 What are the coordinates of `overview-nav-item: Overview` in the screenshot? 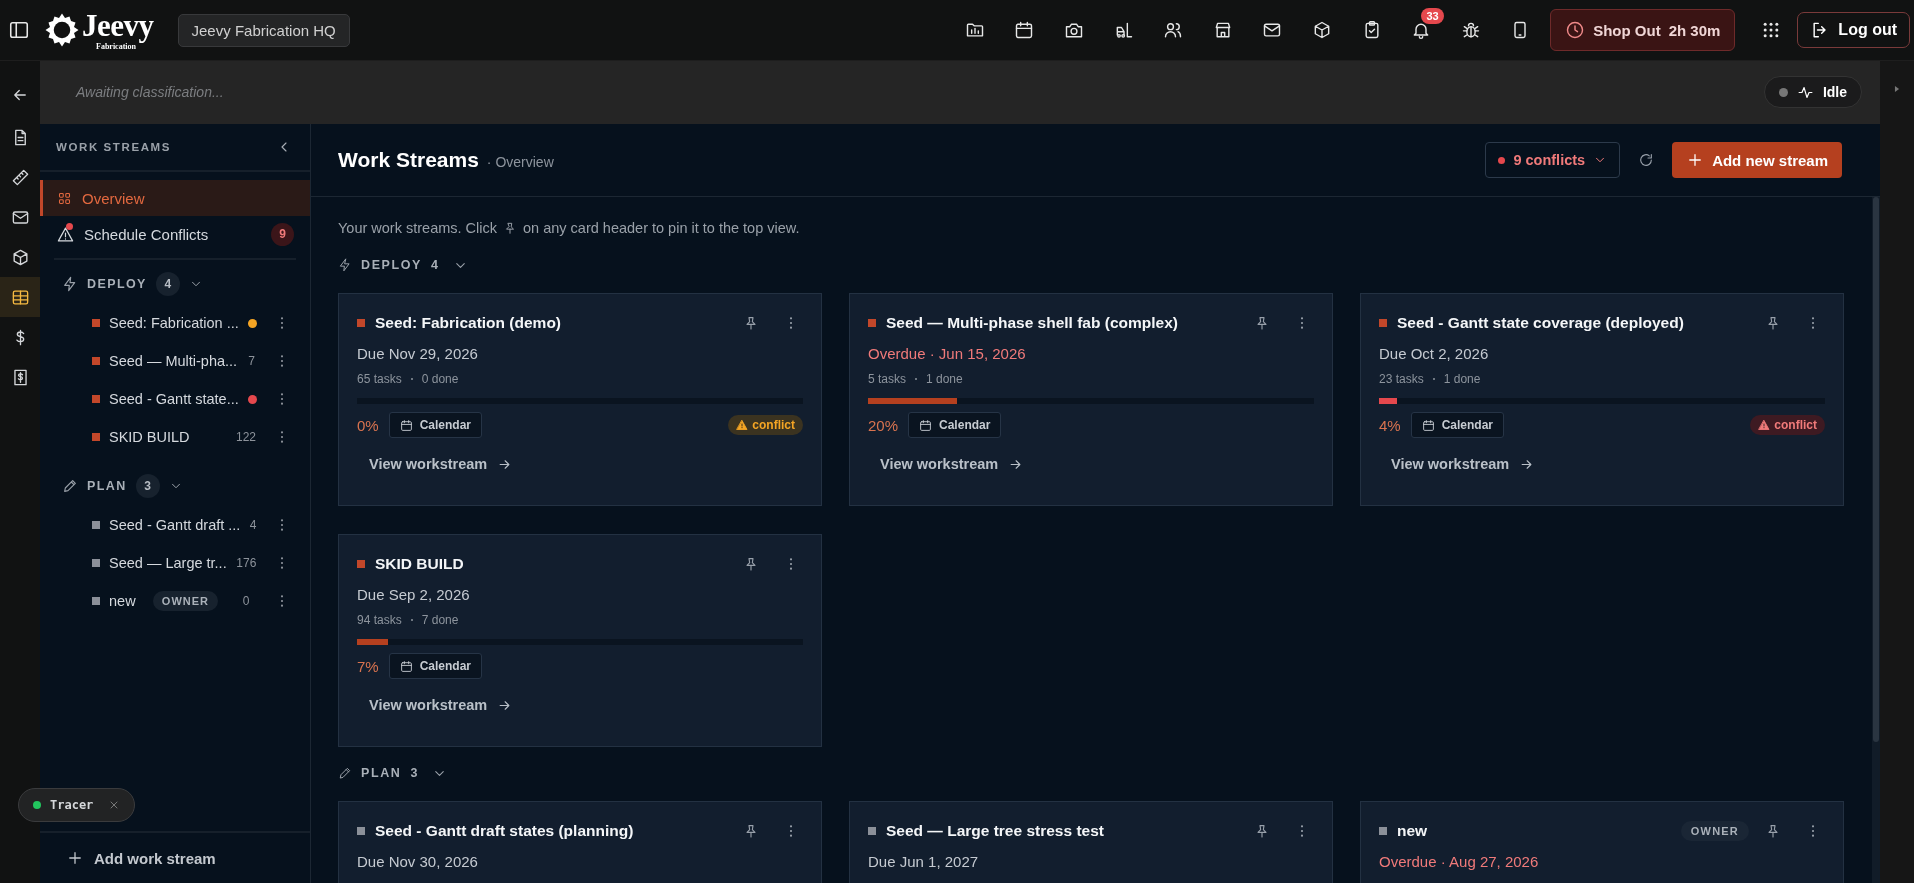 It's located at (175, 198).